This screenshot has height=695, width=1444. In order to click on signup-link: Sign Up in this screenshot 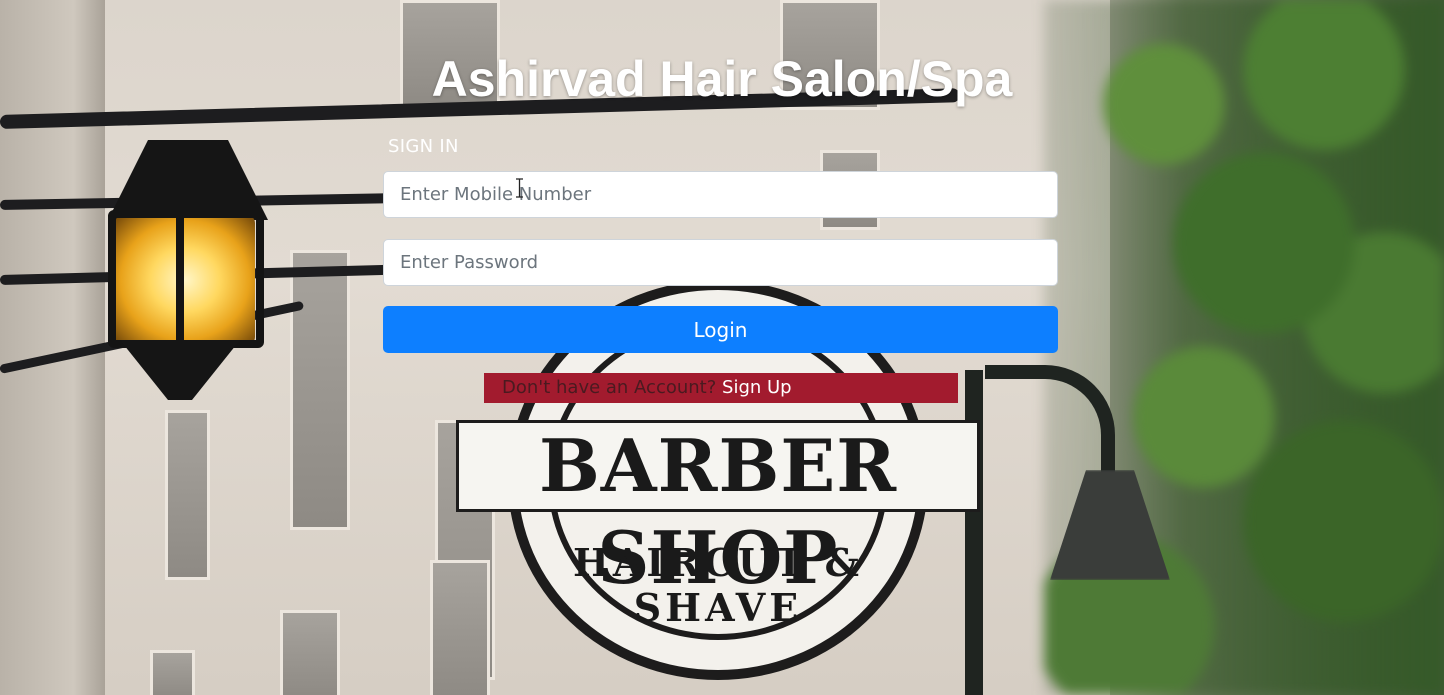, I will do `click(757, 387)`.